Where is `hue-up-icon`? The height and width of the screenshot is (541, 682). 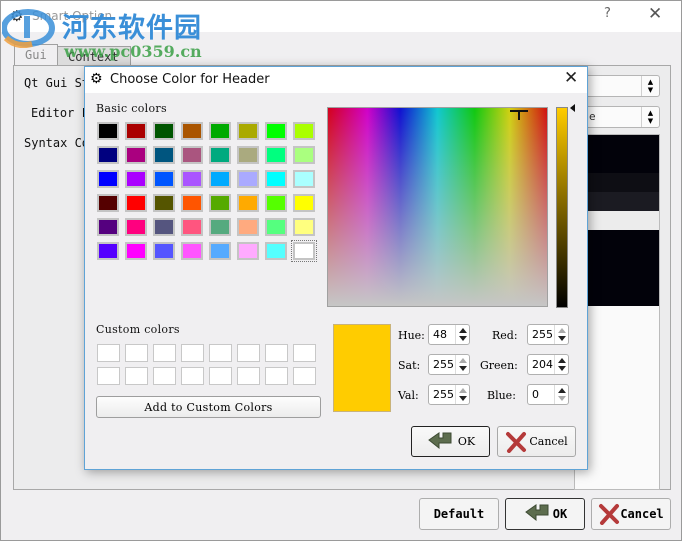 hue-up-icon is located at coordinates (463, 330).